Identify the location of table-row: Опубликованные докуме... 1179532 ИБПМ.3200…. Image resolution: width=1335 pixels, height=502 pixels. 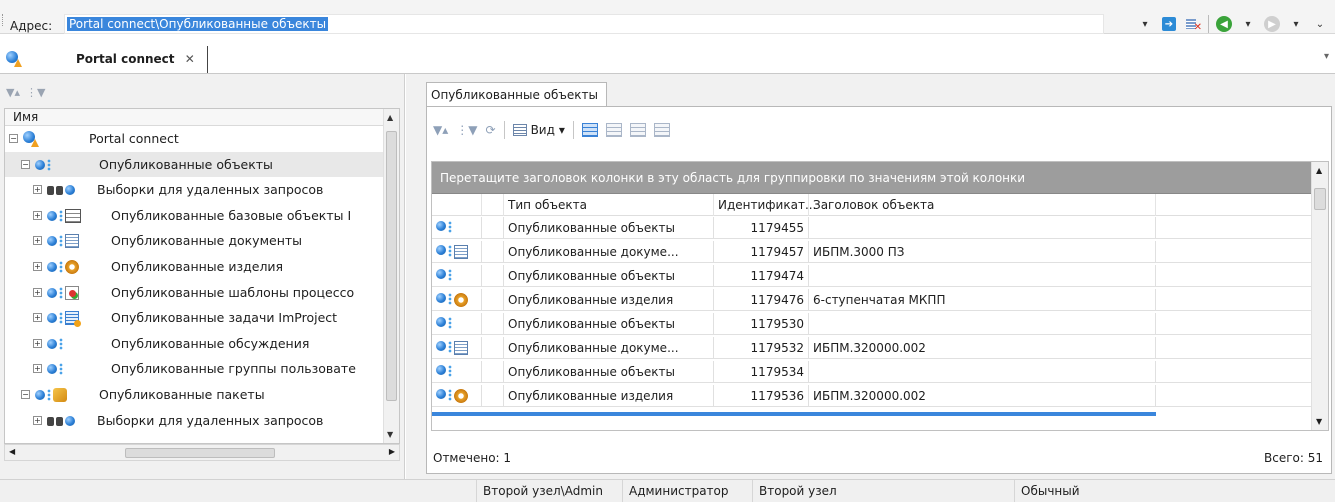
(872, 348).